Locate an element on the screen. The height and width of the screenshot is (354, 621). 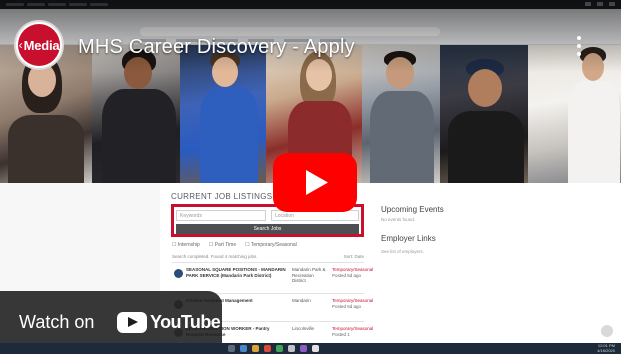
channel-logo-text: Media is located at coordinates (41, 45).